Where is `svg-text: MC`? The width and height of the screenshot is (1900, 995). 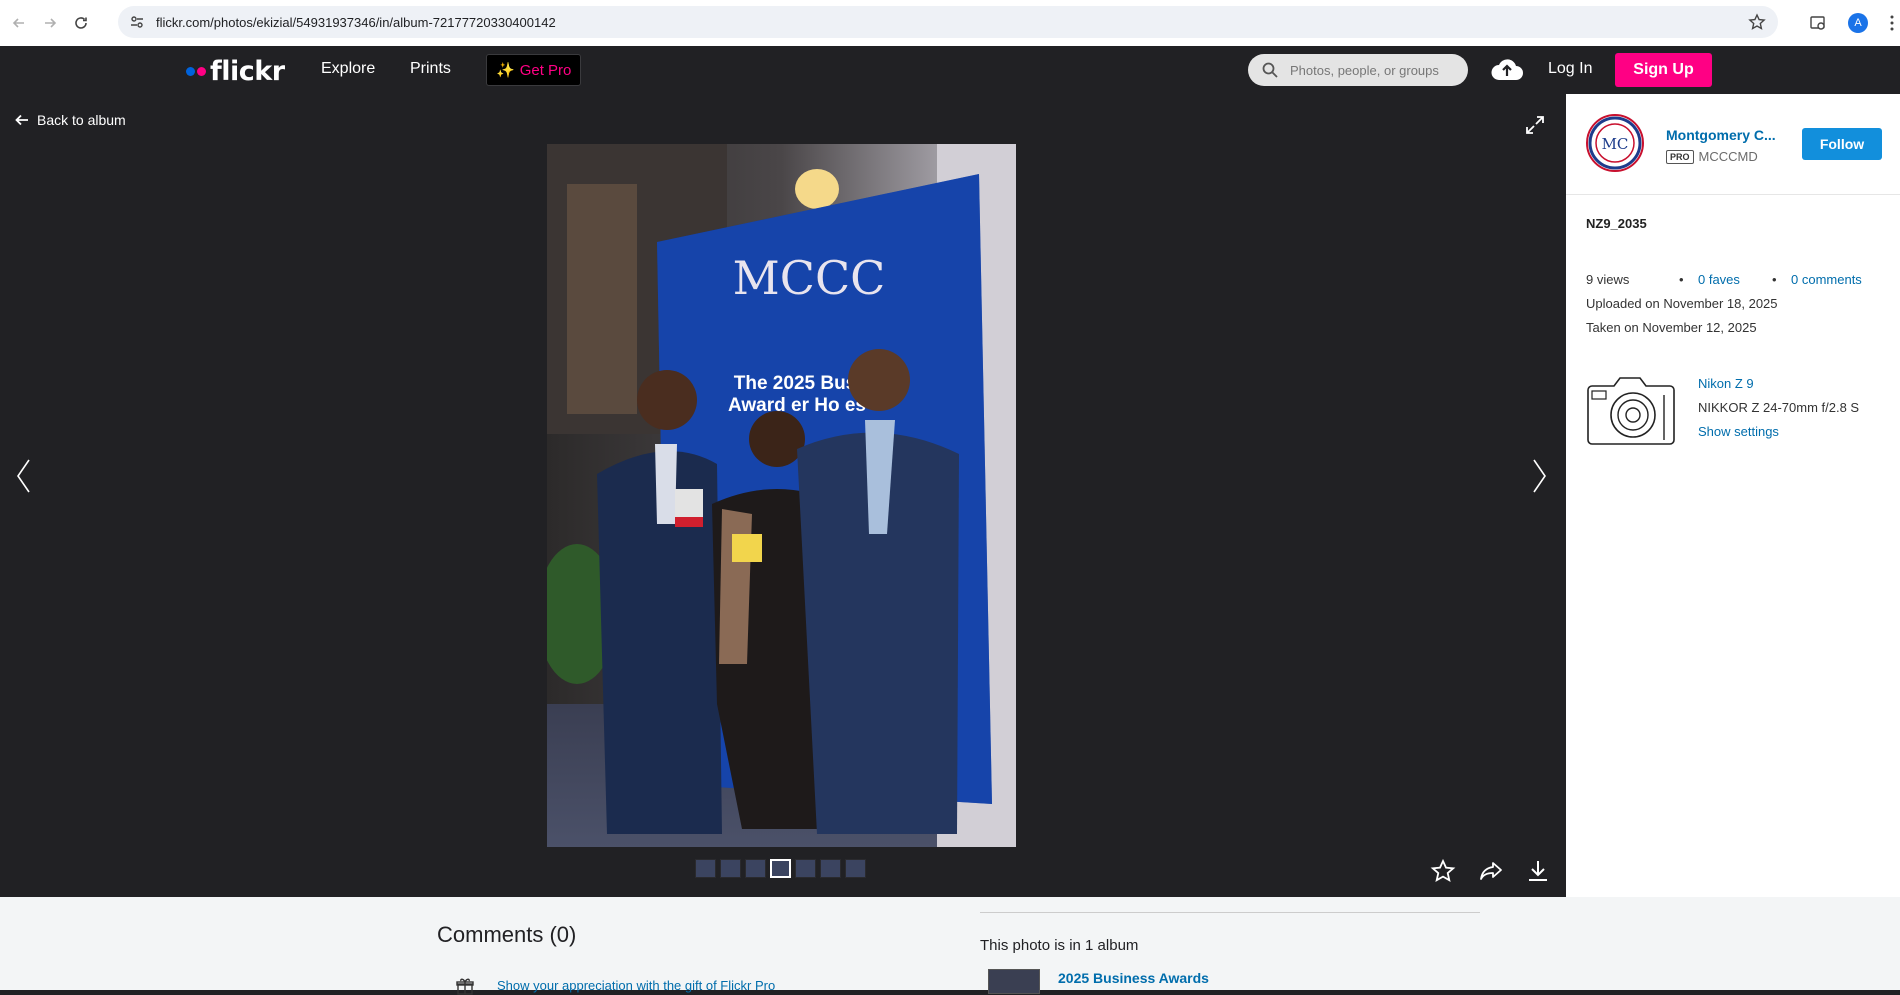 svg-text: MC is located at coordinates (1615, 144).